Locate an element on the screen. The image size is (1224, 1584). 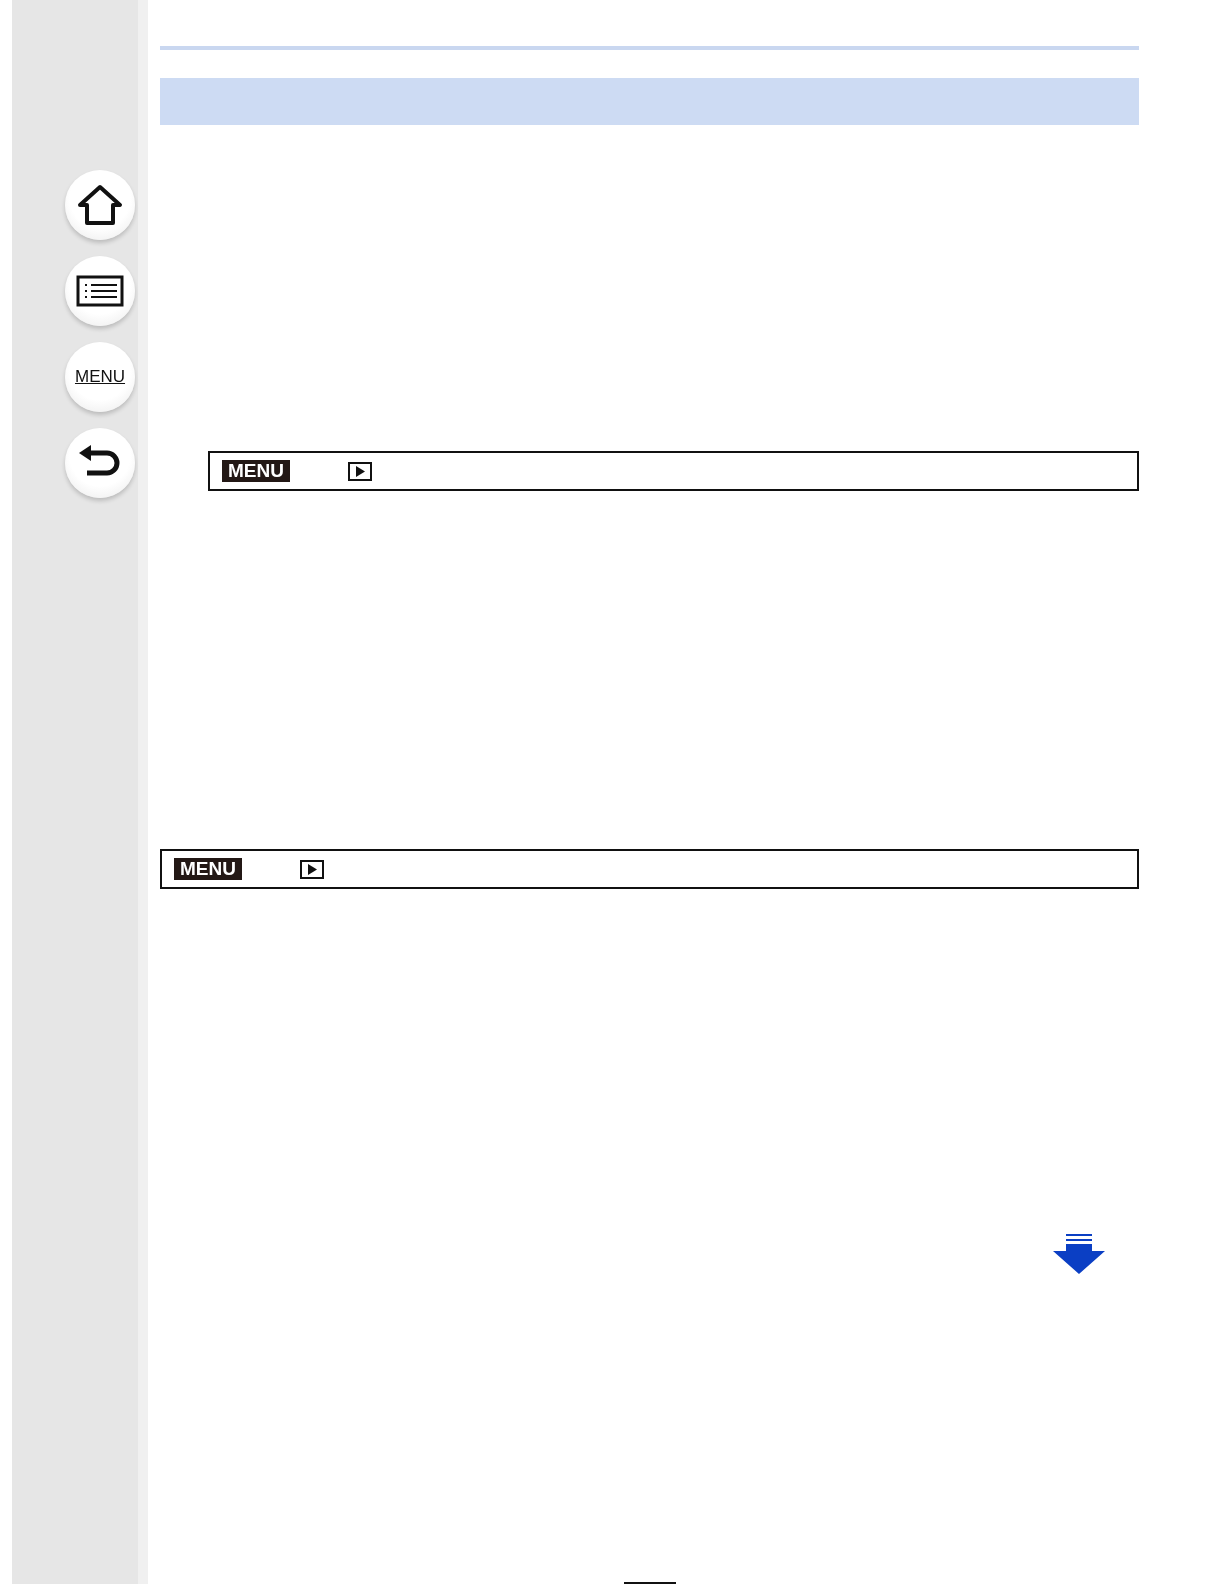
menu-button: MENU is located at coordinates (100, 377).